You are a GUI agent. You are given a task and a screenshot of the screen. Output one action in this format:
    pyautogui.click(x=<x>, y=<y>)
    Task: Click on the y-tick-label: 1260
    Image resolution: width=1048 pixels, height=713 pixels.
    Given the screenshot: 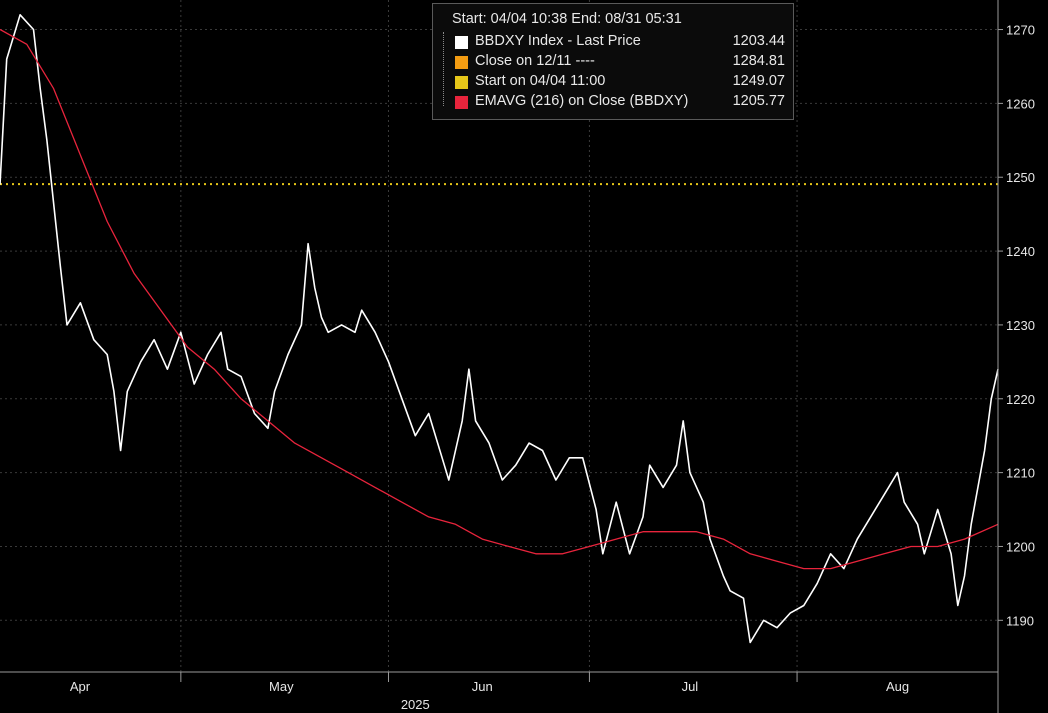 What is the action you would take?
    pyautogui.click(x=1020, y=103)
    